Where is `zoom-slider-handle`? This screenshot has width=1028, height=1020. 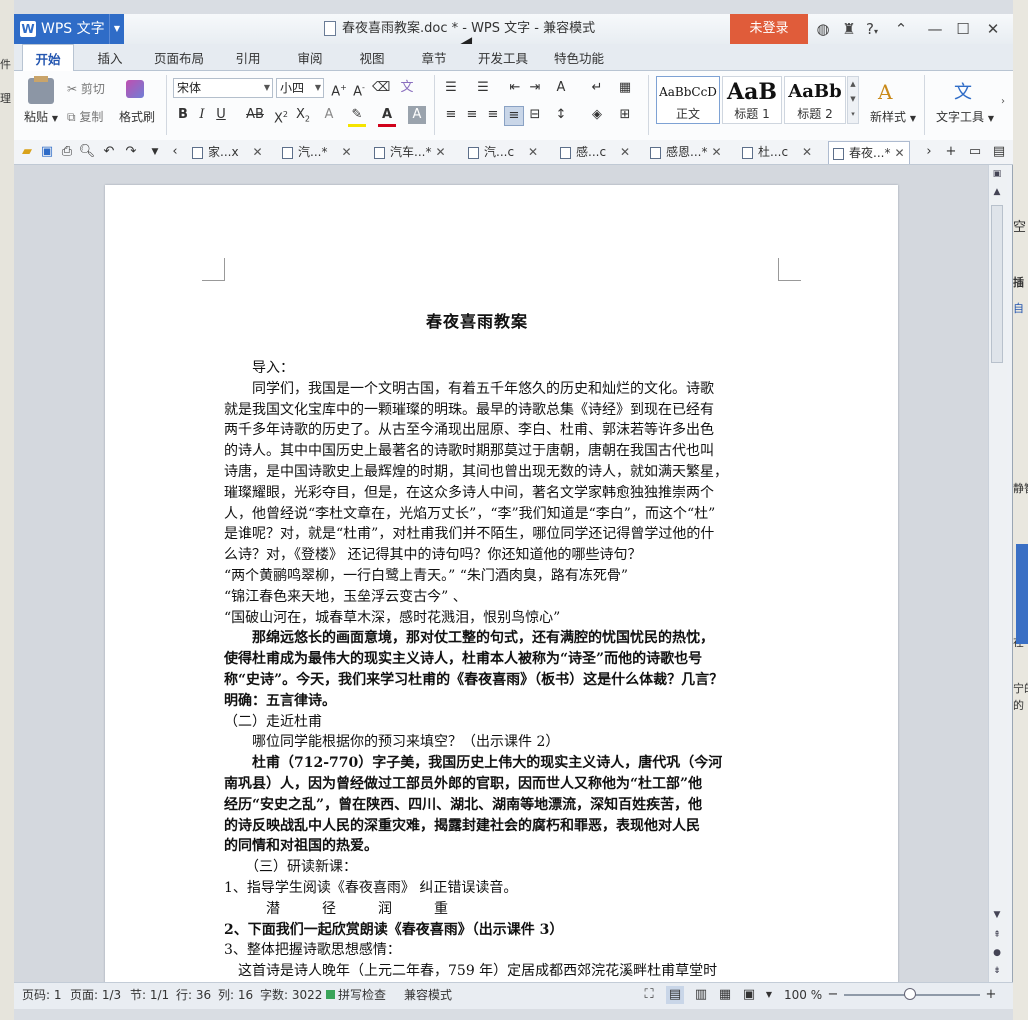
zoom-slider-handle is located at coordinates (910, 994).